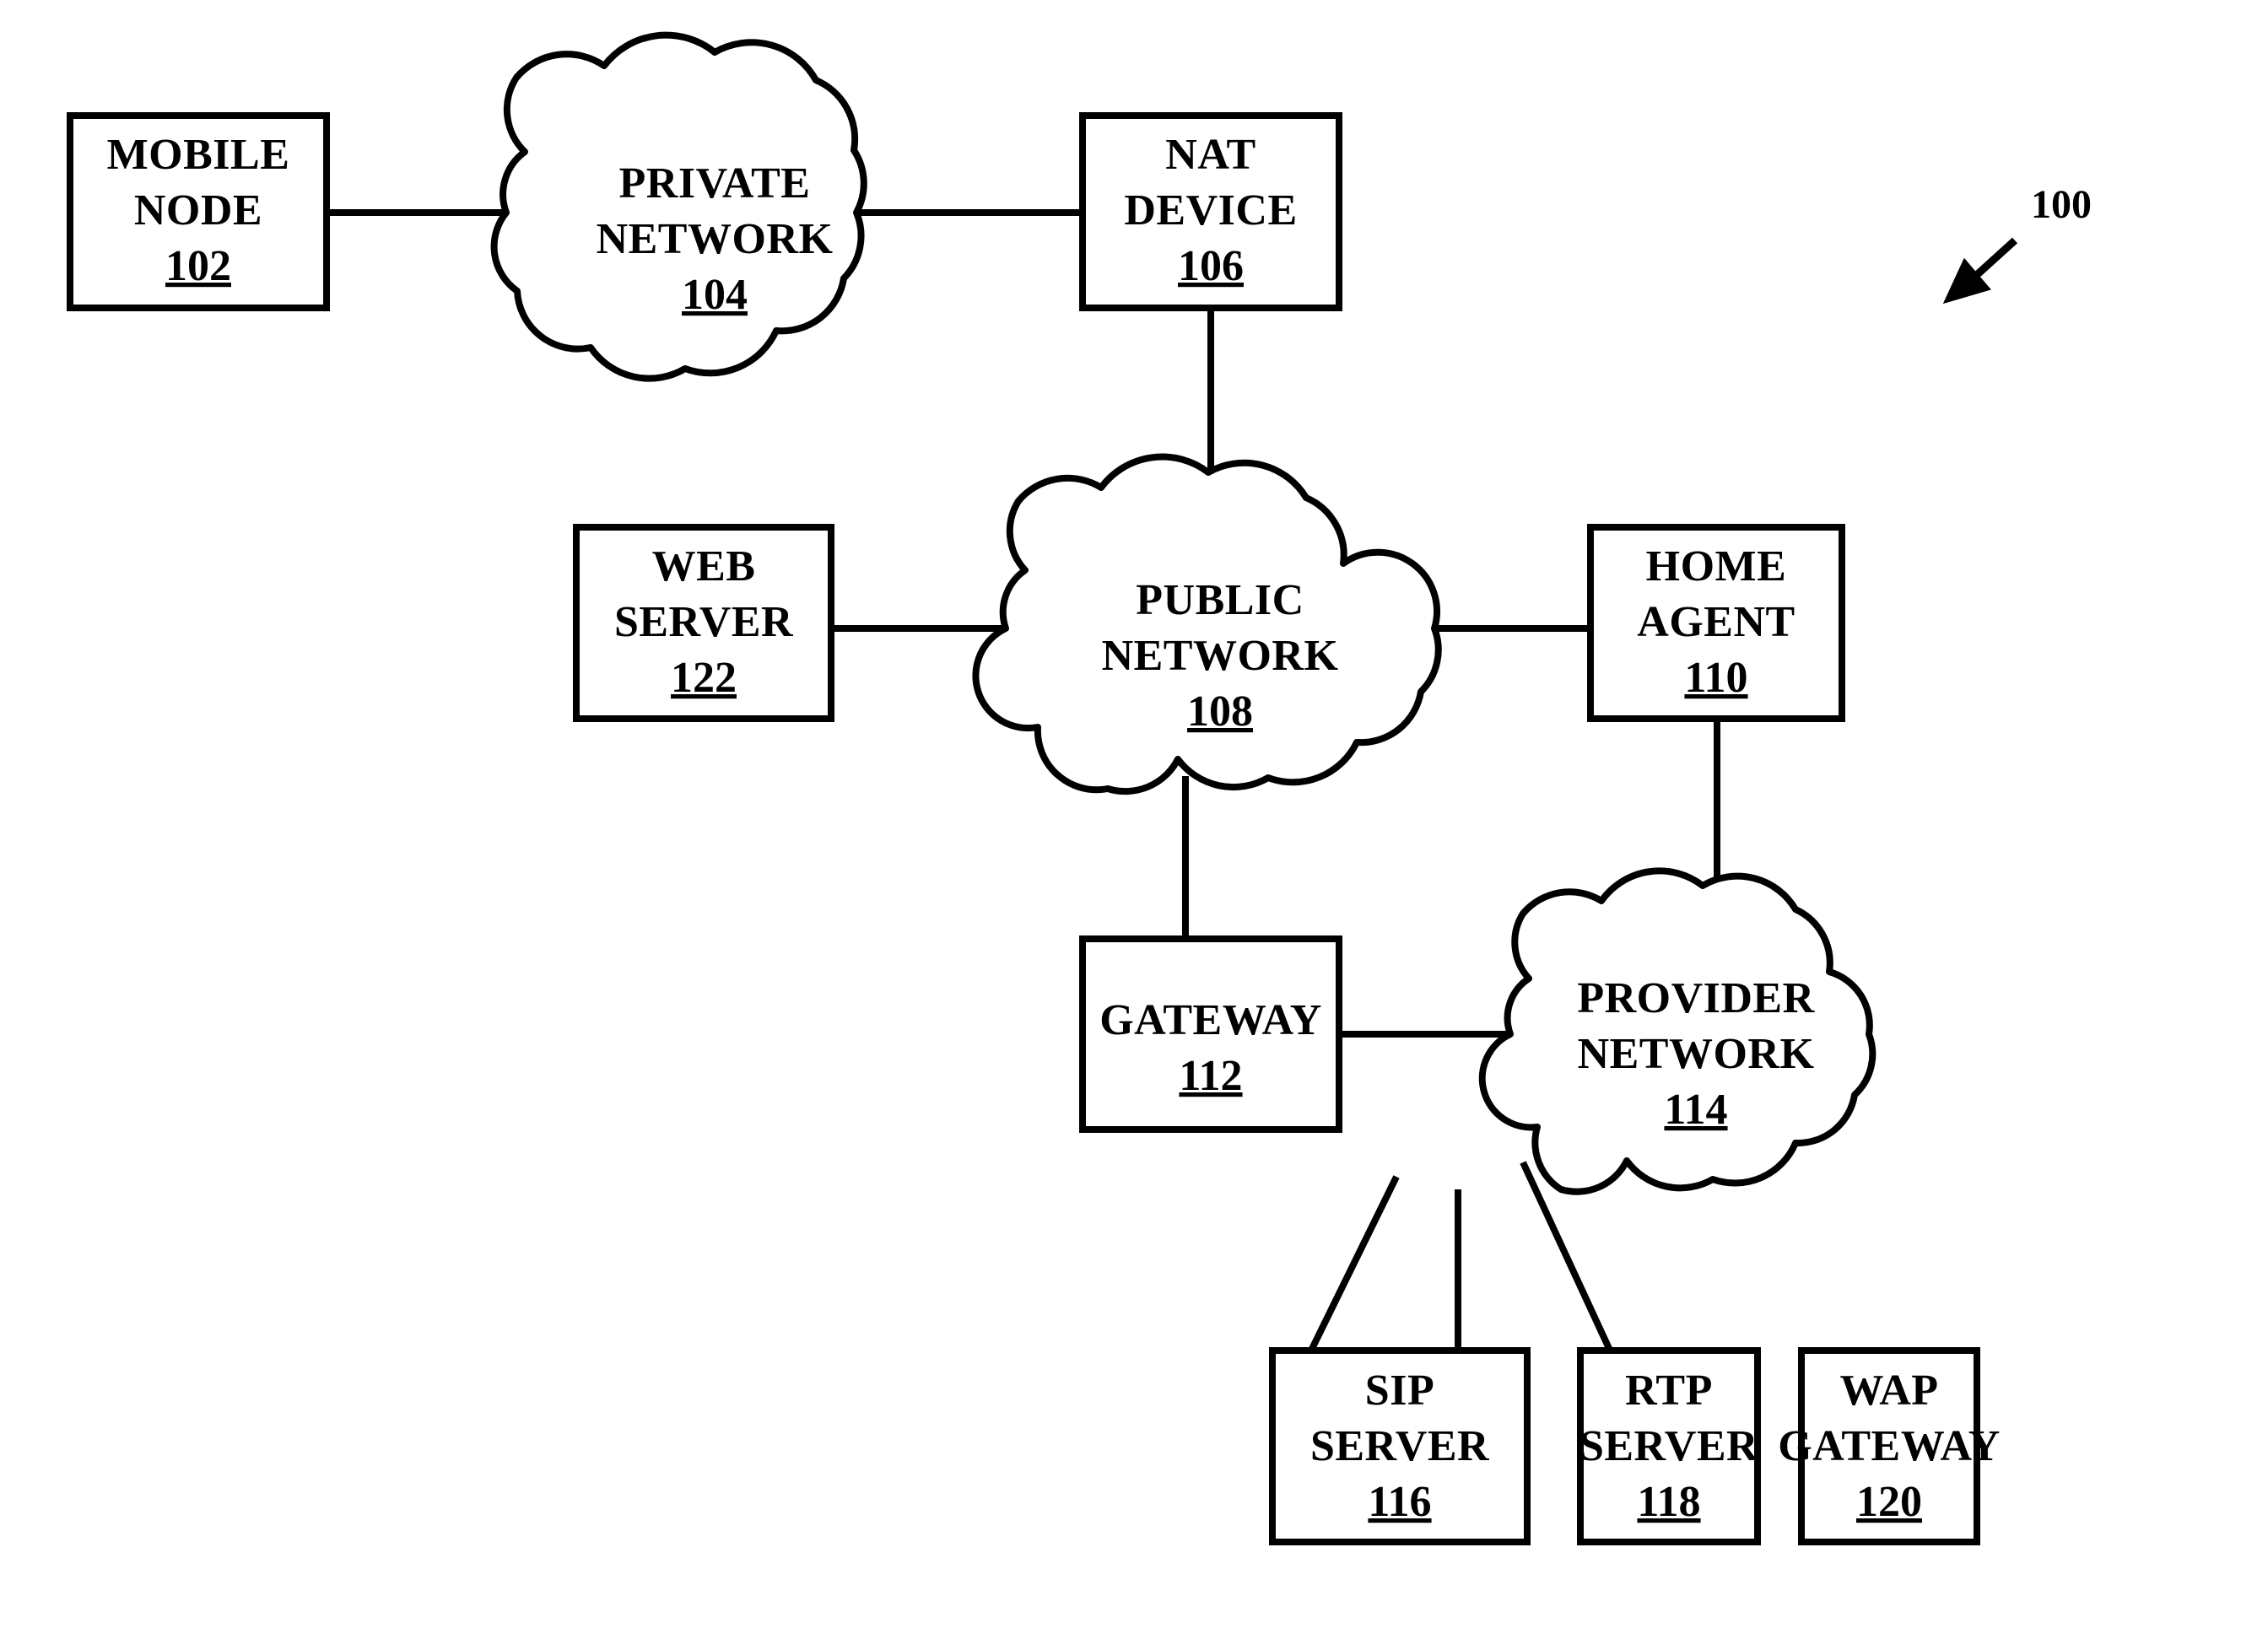 Image resolution: width=2268 pixels, height=1639 pixels. What do you see at coordinates (1669, 1391) in the screenshot?
I see `node-label-rtp-server-line1: RTP` at bounding box center [1669, 1391].